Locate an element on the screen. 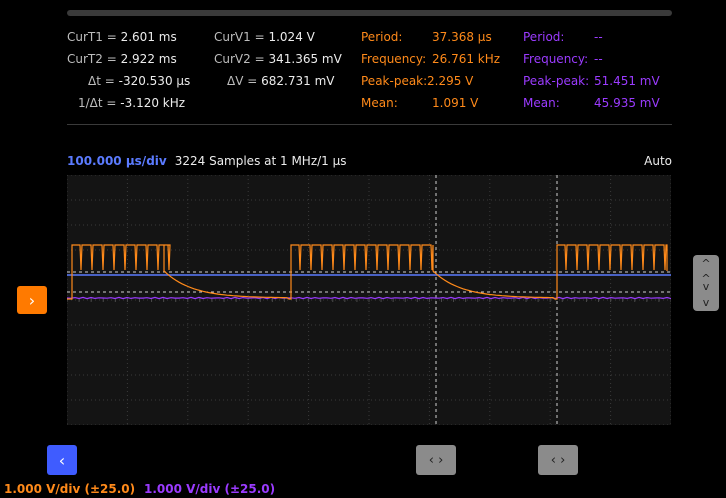 The image size is (726, 498). cursor-v1-readout: CurV1 = 1.024 V is located at coordinates (264, 37).